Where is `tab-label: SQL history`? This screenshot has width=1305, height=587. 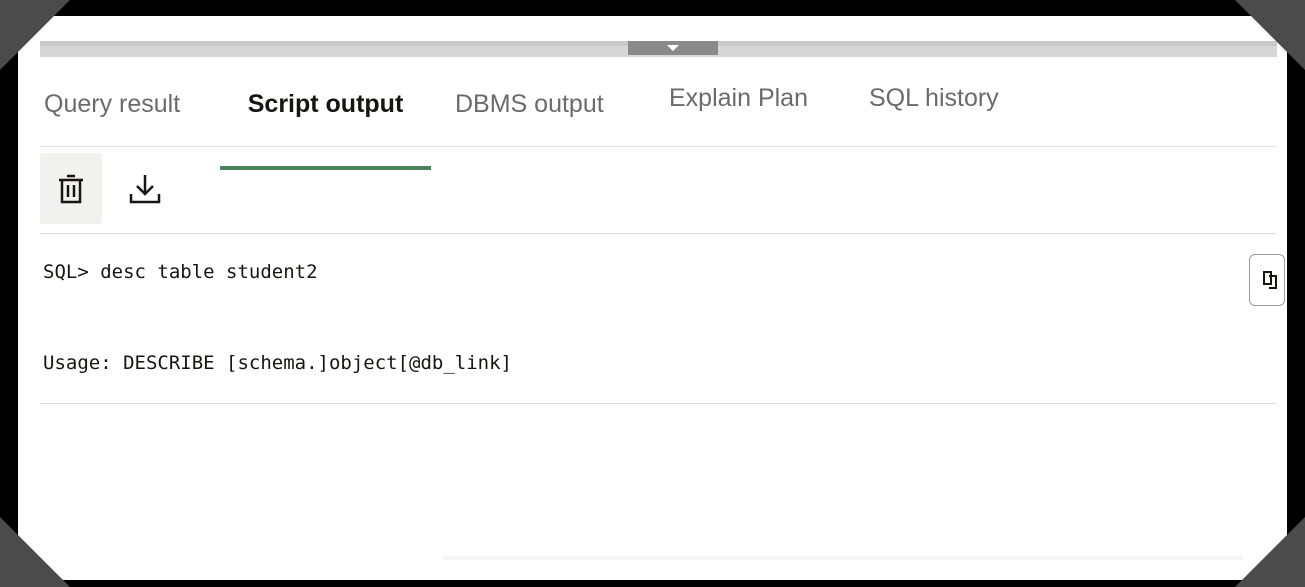 tab-label: SQL history is located at coordinates (934, 98).